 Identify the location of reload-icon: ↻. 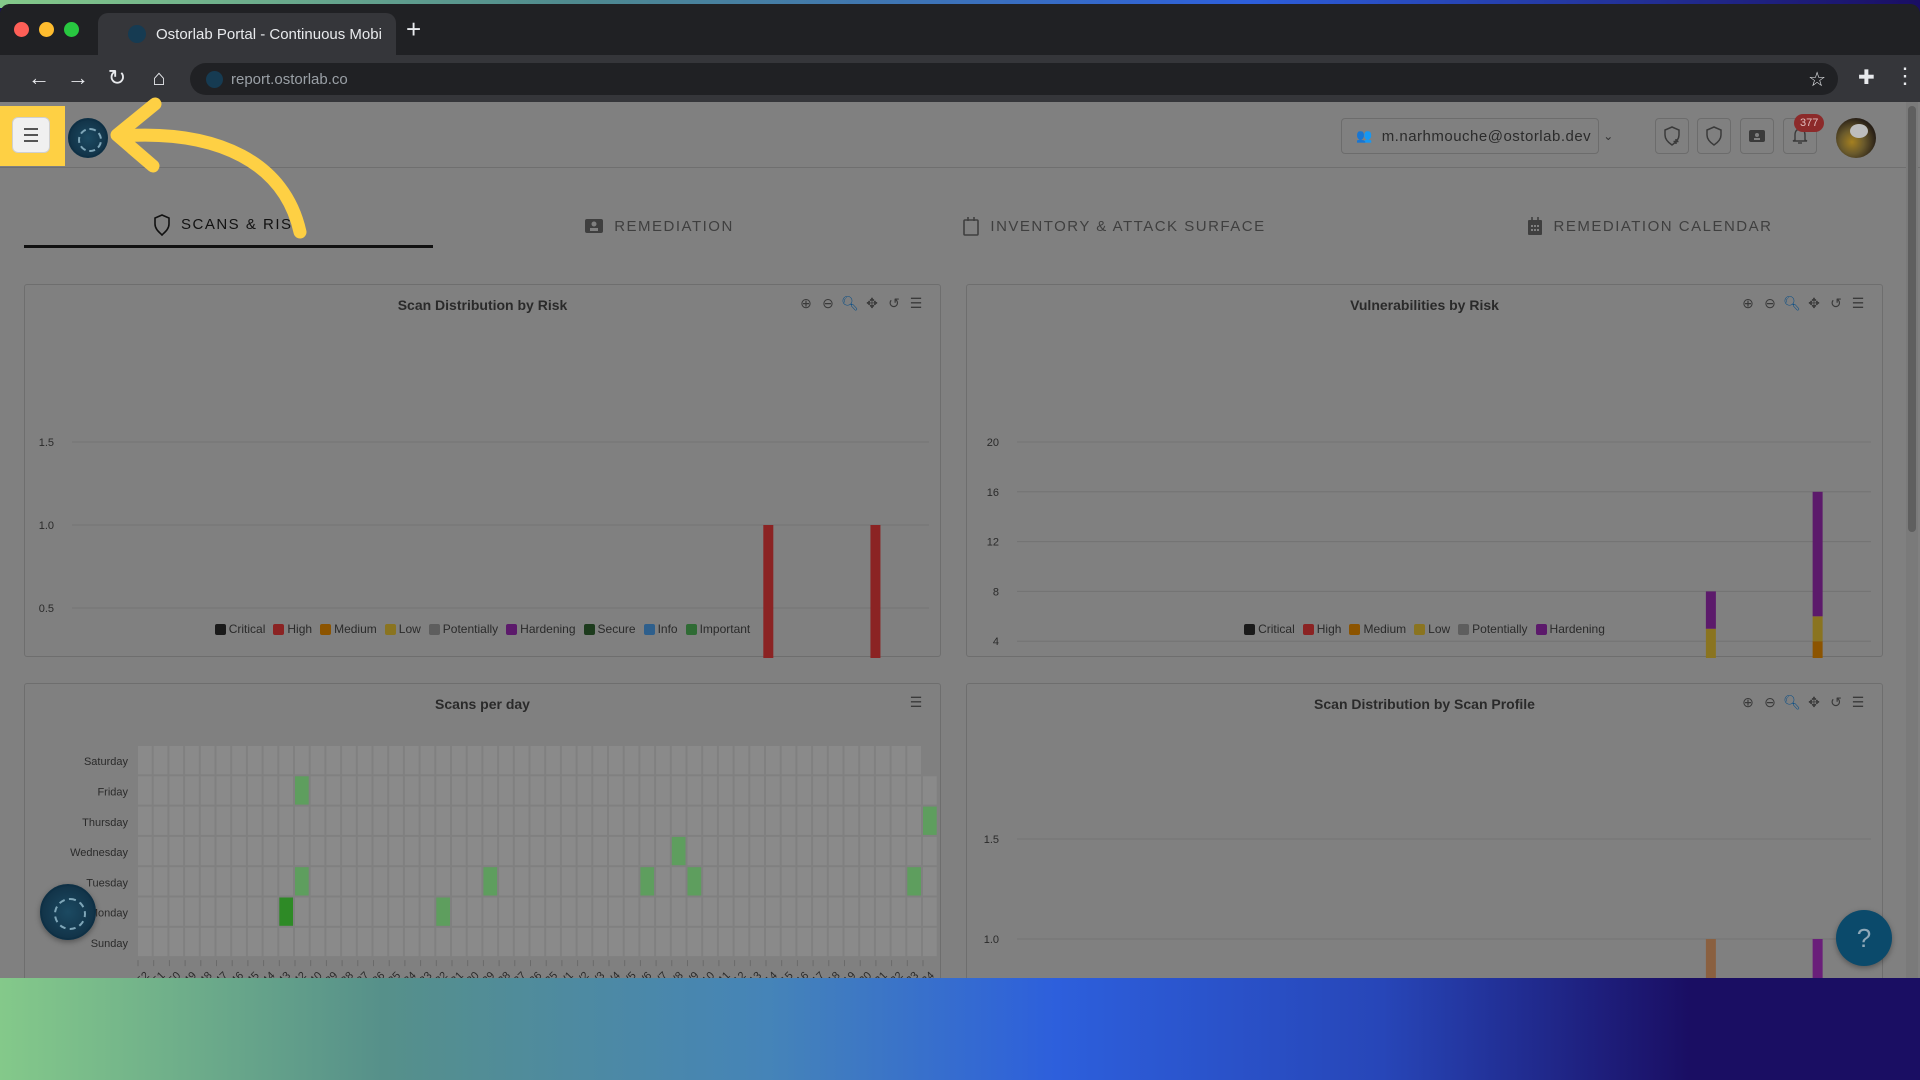
(117, 78).